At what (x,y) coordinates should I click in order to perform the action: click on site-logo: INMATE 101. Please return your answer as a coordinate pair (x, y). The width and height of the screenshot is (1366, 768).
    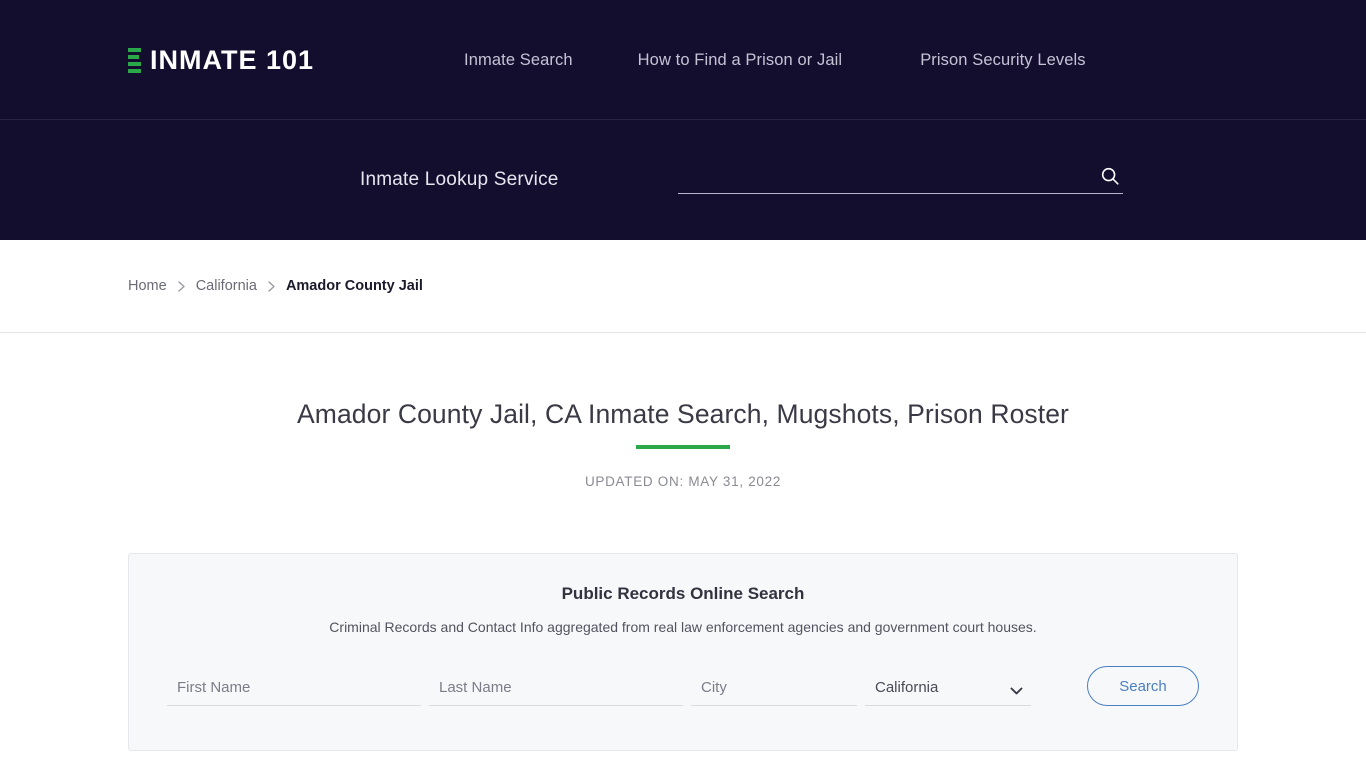
    Looking at the image, I should click on (221, 60).